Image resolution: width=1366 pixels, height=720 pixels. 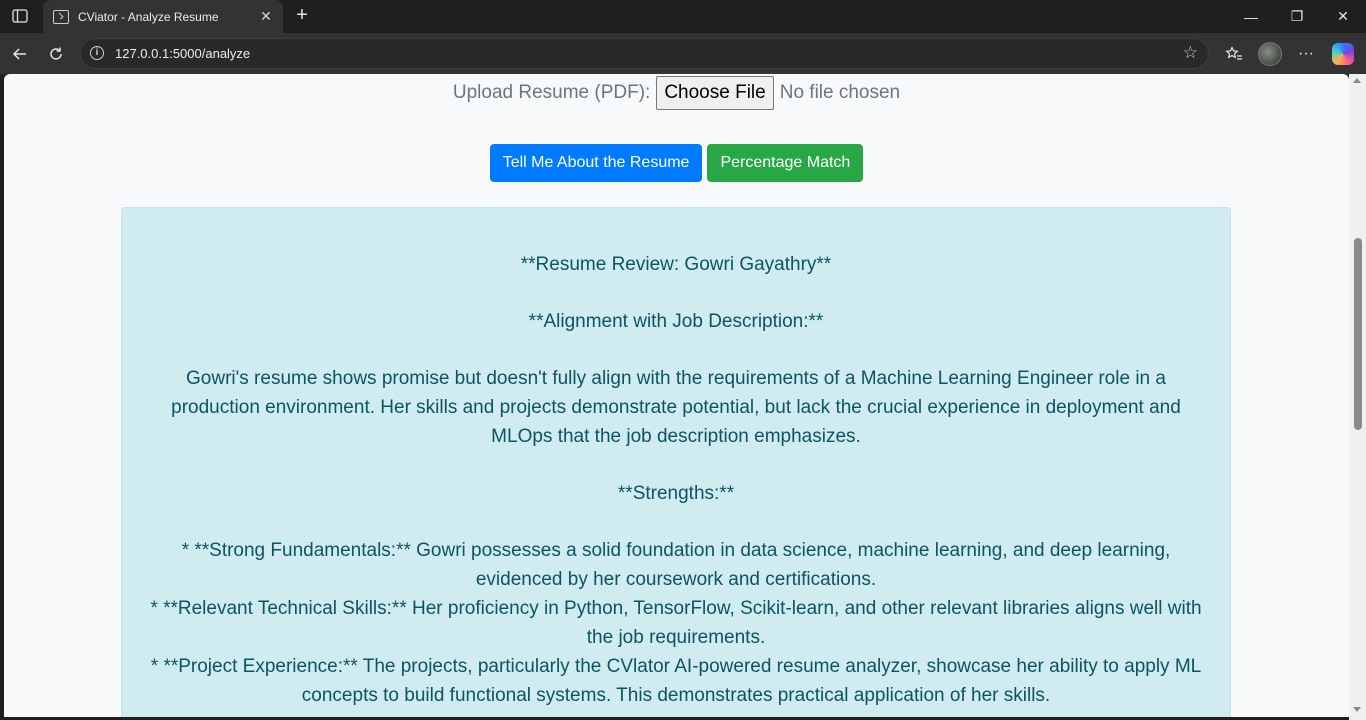 I want to click on profile-avatar, so click(x=1270, y=54).